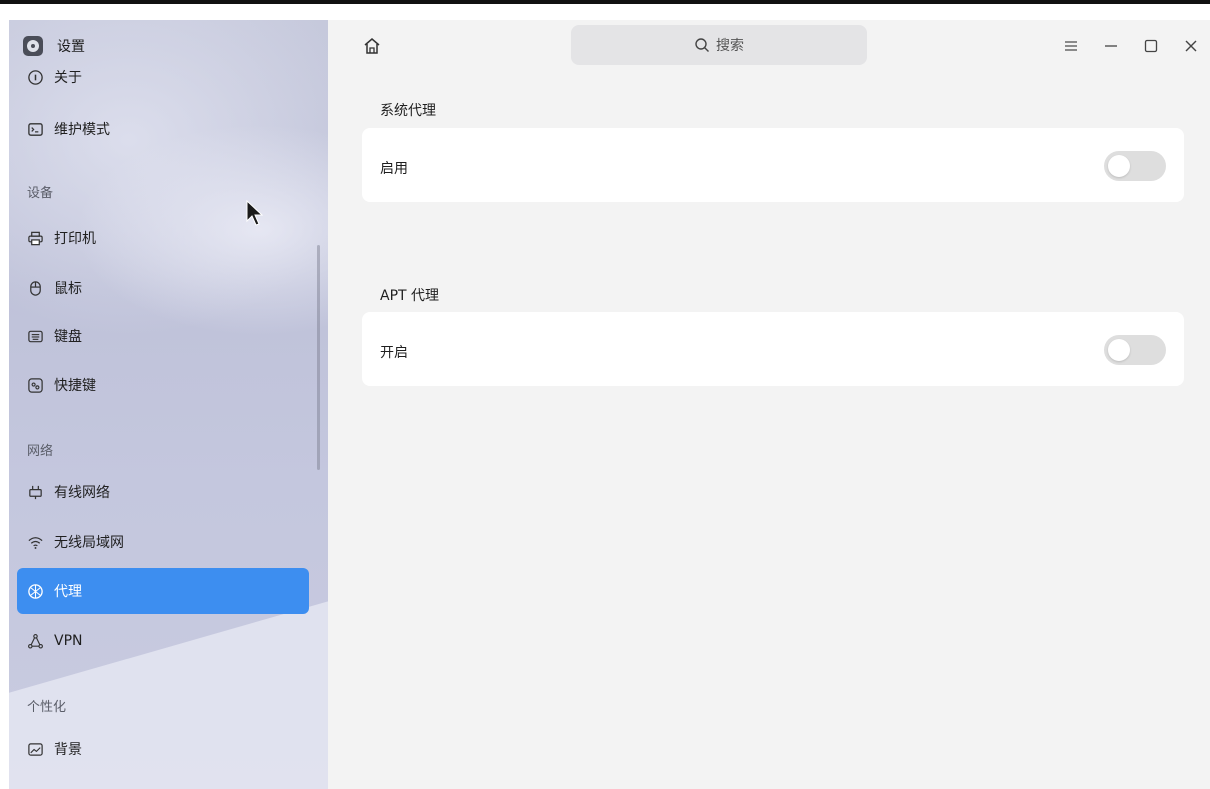  I want to click on home-icon, so click(372, 46).